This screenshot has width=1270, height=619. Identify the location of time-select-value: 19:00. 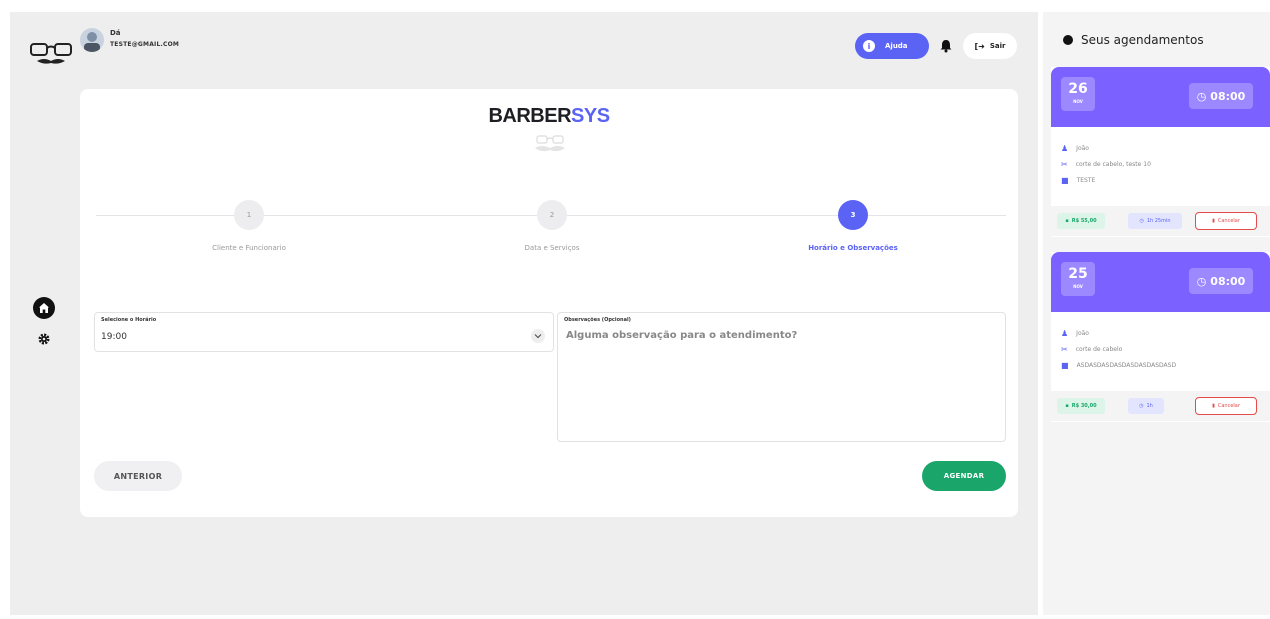
(114, 337).